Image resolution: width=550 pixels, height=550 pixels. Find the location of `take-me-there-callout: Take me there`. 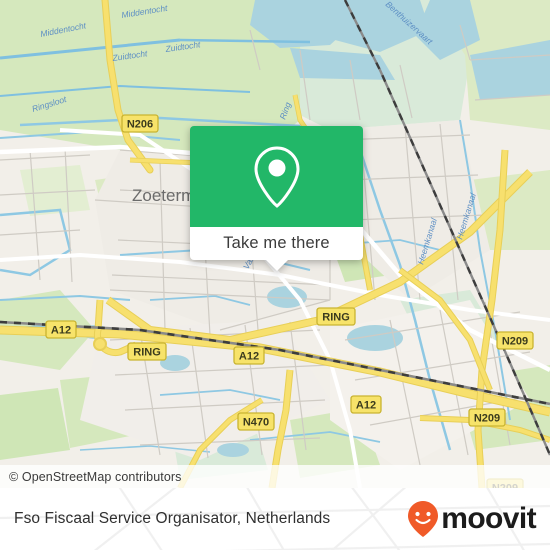

take-me-there-callout: Take me there is located at coordinates (276, 198).